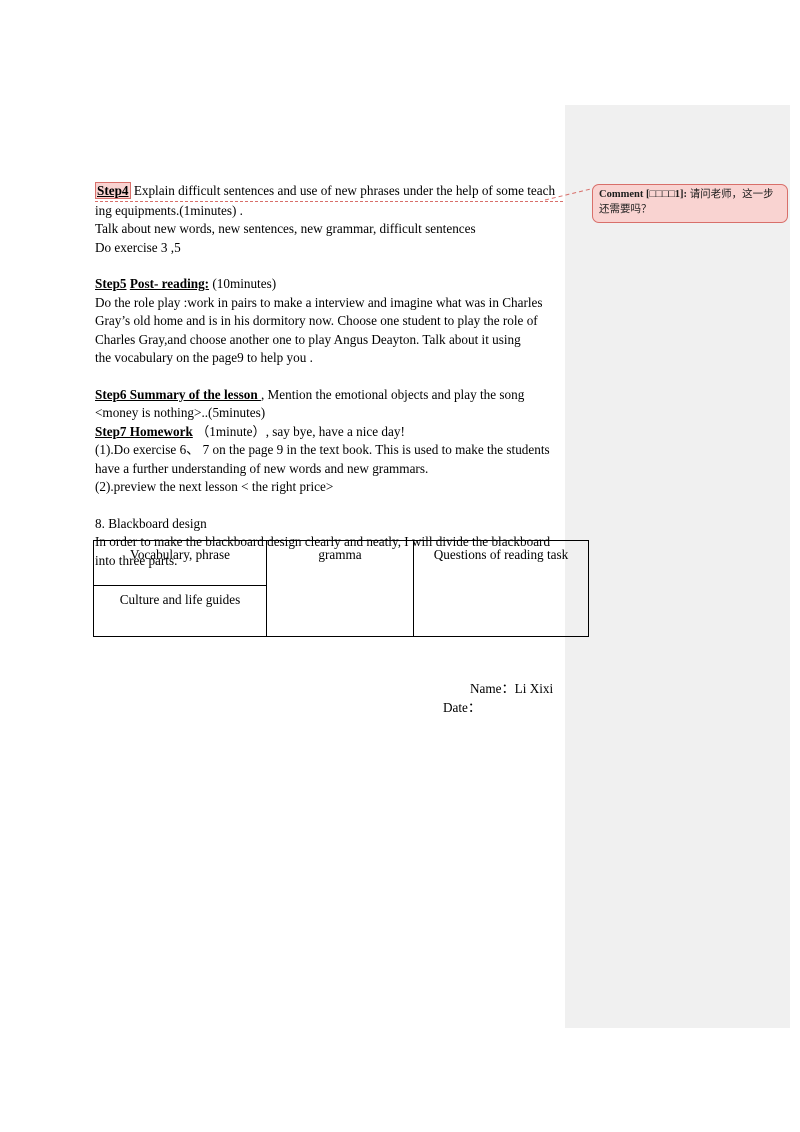  I want to click on step6-heading: Step6 Summary of the lesson, so click(178, 394).